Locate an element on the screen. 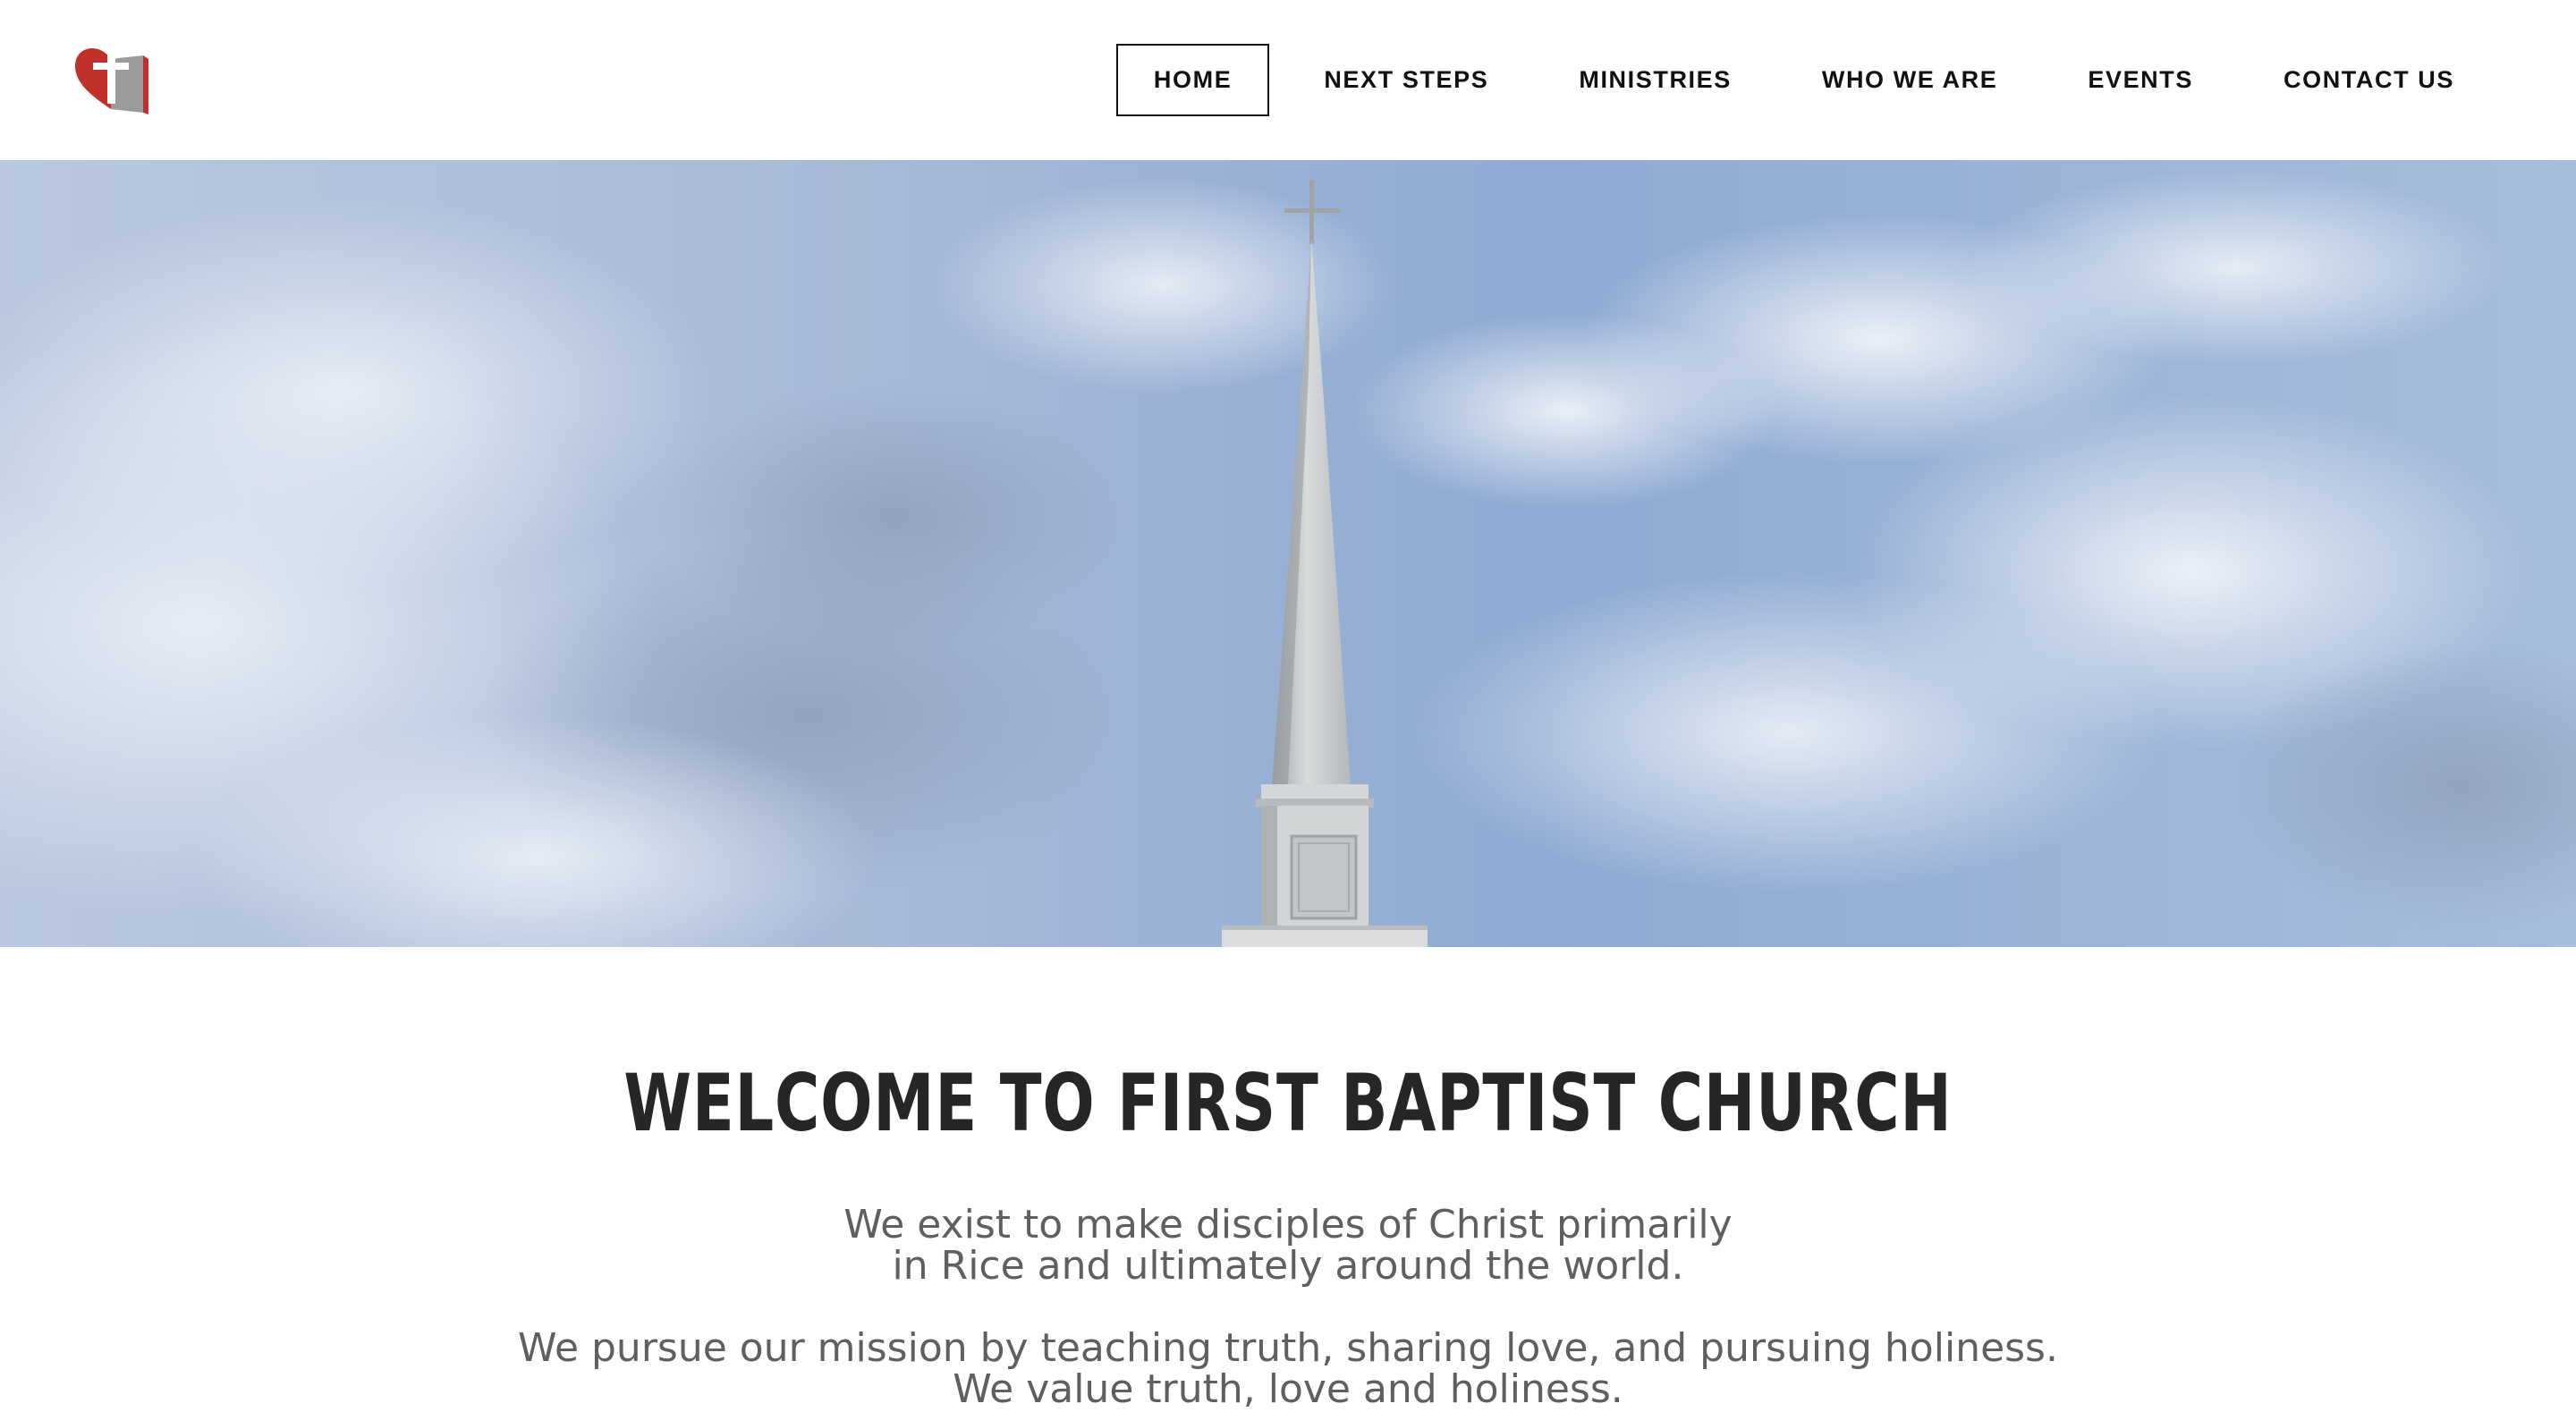  church-logo-icon is located at coordinates (112, 80).